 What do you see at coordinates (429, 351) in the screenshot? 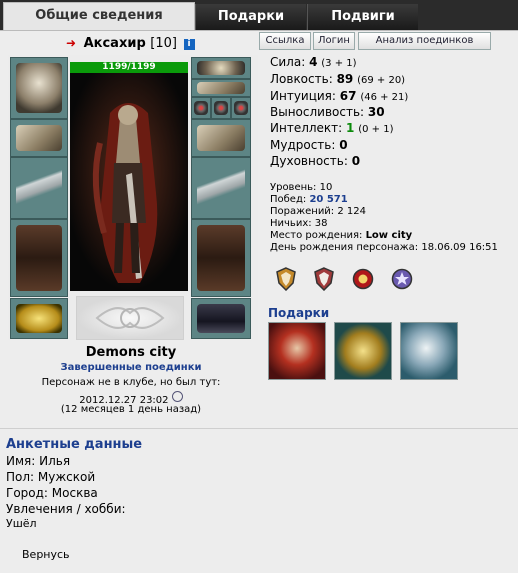
I see `gift-shield-icon` at bounding box center [429, 351].